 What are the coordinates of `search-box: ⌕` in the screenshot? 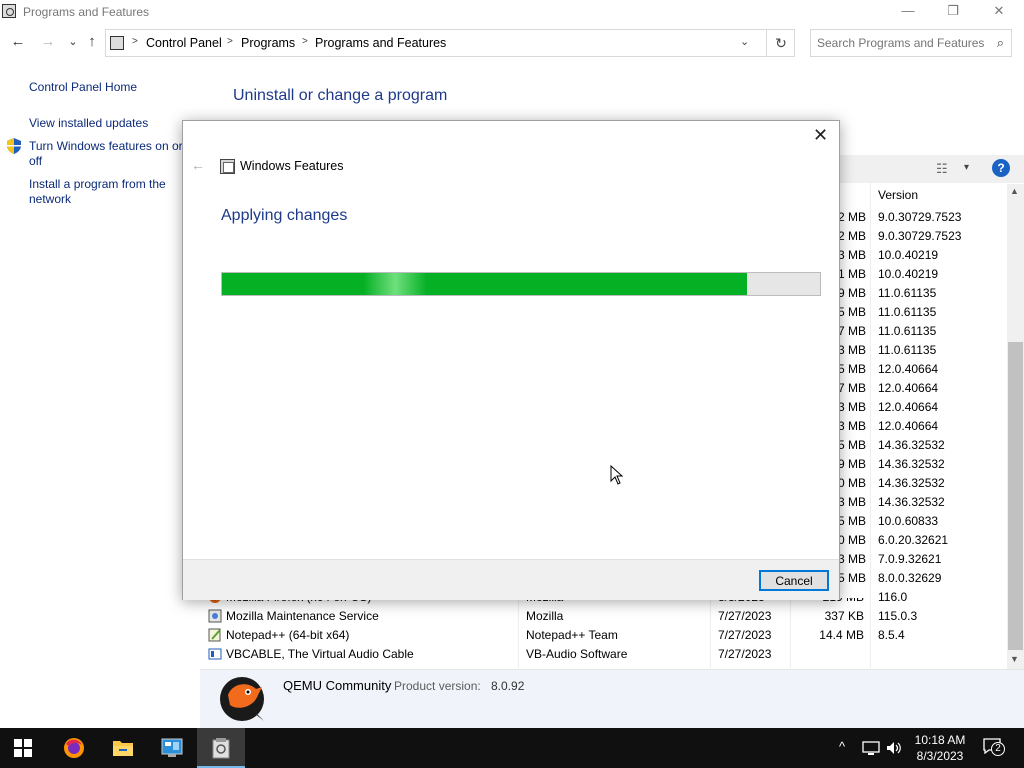 It's located at (911, 43).